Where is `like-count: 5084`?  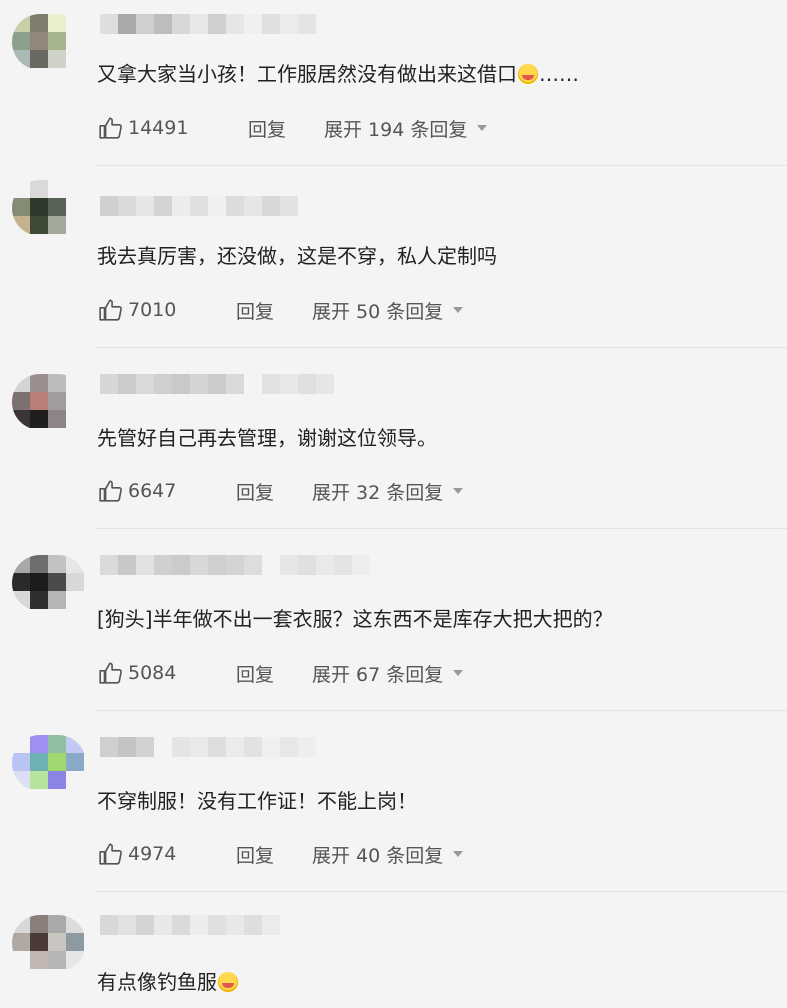 like-count: 5084 is located at coordinates (152, 673).